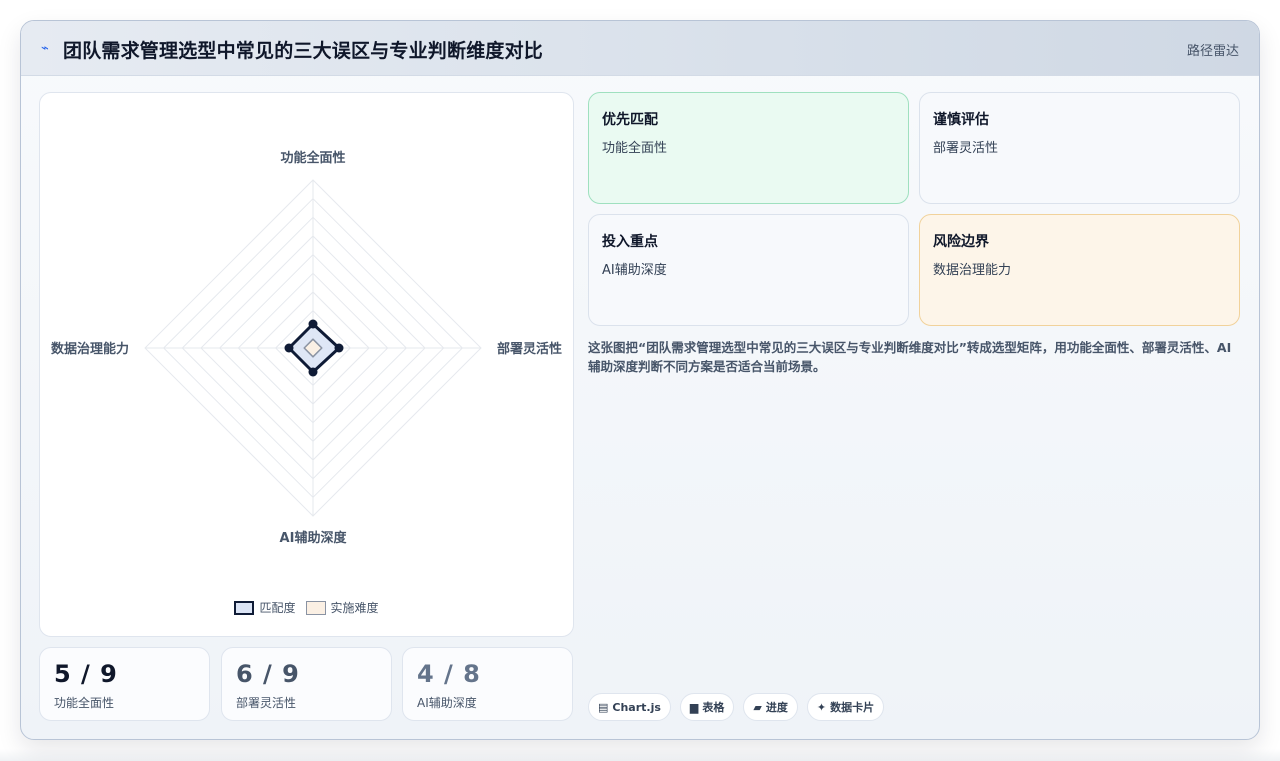 The height and width of the screenshot is (761, 1280). What do you see at coordinates (736, 707) in the screenshot?
I see `tech-chips: ▤ Chart.js ▆ 表格 ▰ 进度 ✦ 数据卡片` at bounding box center [736, 707].